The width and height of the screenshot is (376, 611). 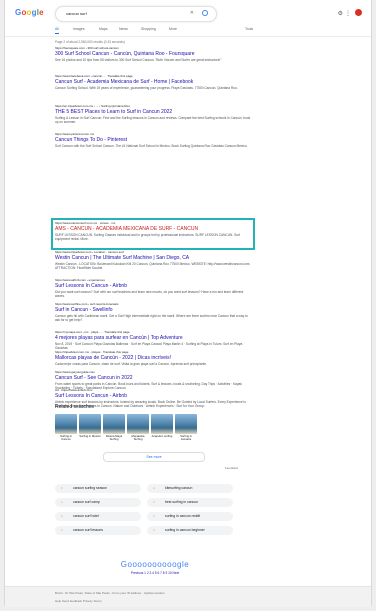 I want to click on result-title: Cancun Surf - See Cancun in 2022, so click(x=153, y=378).